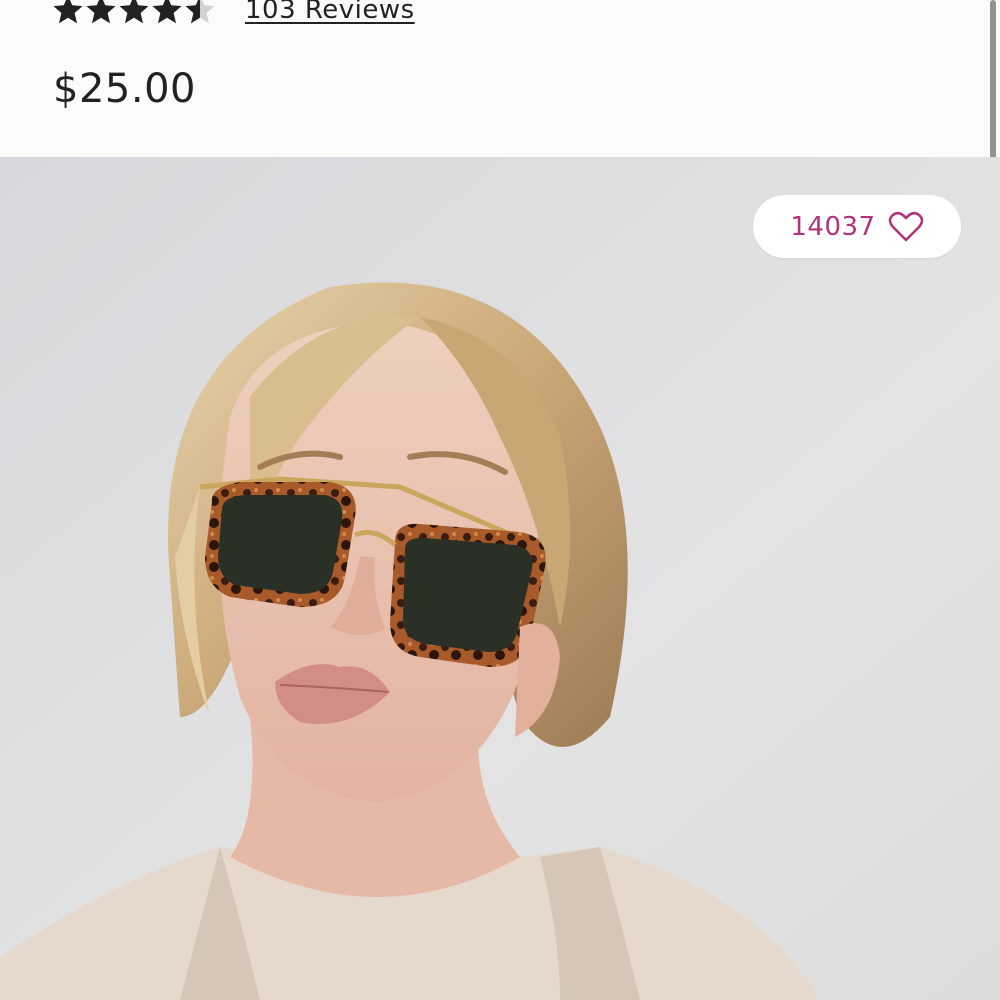 This screenshot has height=1000, width=1000. What do you see at coordinates (330, 12) in the screenshot?
I see `reviews-link: 103 Reviews` at bounding box center [330, 12].